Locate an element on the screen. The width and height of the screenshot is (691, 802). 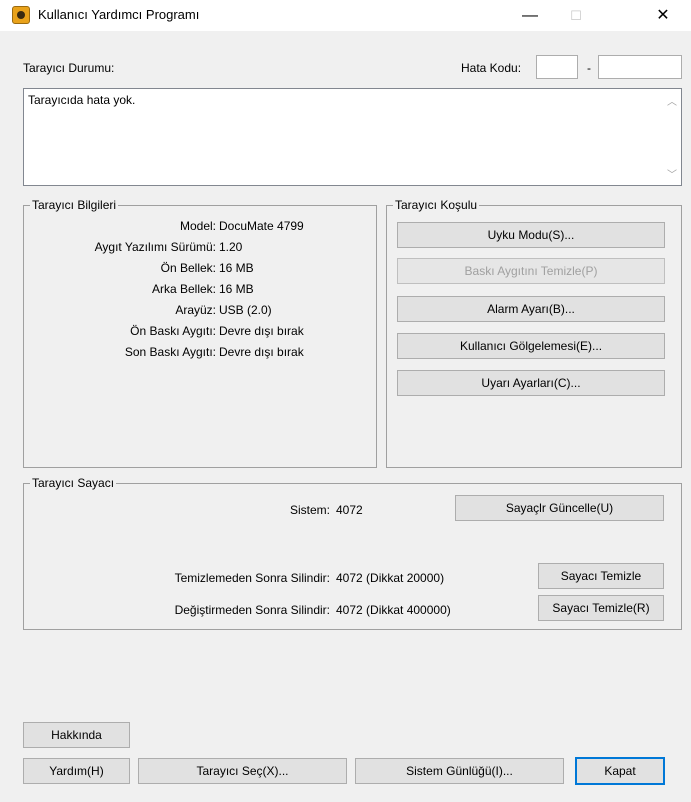
info-label: Aygıt Yazılımı Sürümü: is located at coordinates (155, 247).